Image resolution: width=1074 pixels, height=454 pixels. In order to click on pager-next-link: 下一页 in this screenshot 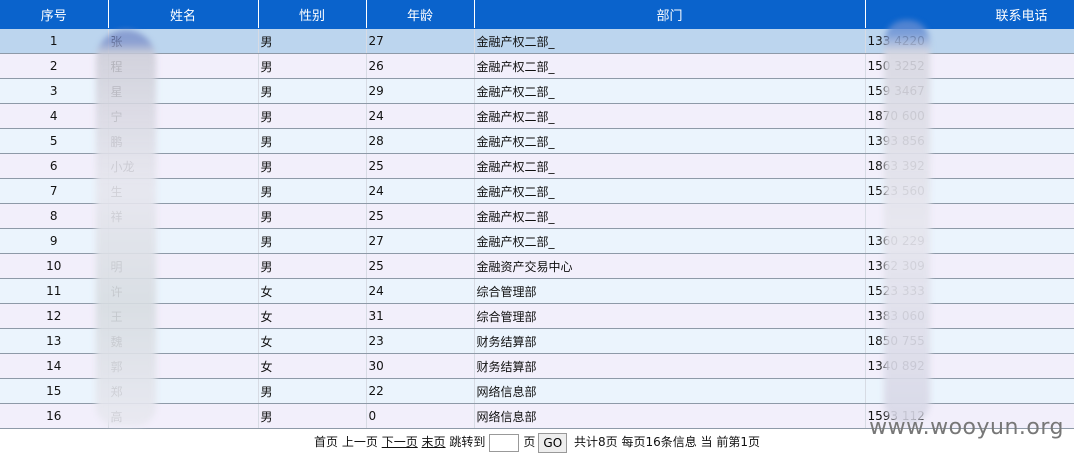, I will do `click(400, 442)`.